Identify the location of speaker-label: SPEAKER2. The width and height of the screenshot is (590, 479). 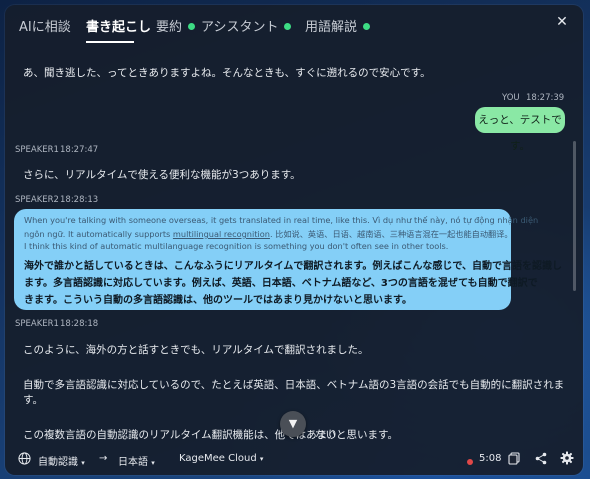
(37, 200).